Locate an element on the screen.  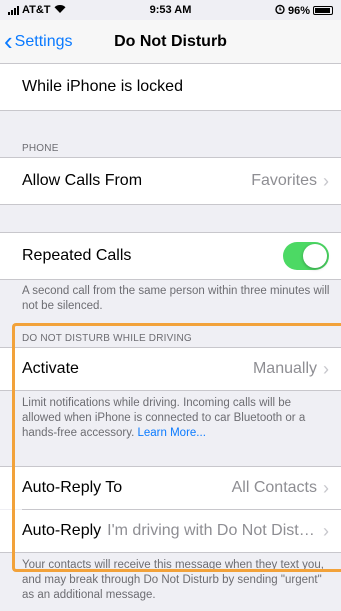
back-button-label: Settings is located at coordinates (43, 41).